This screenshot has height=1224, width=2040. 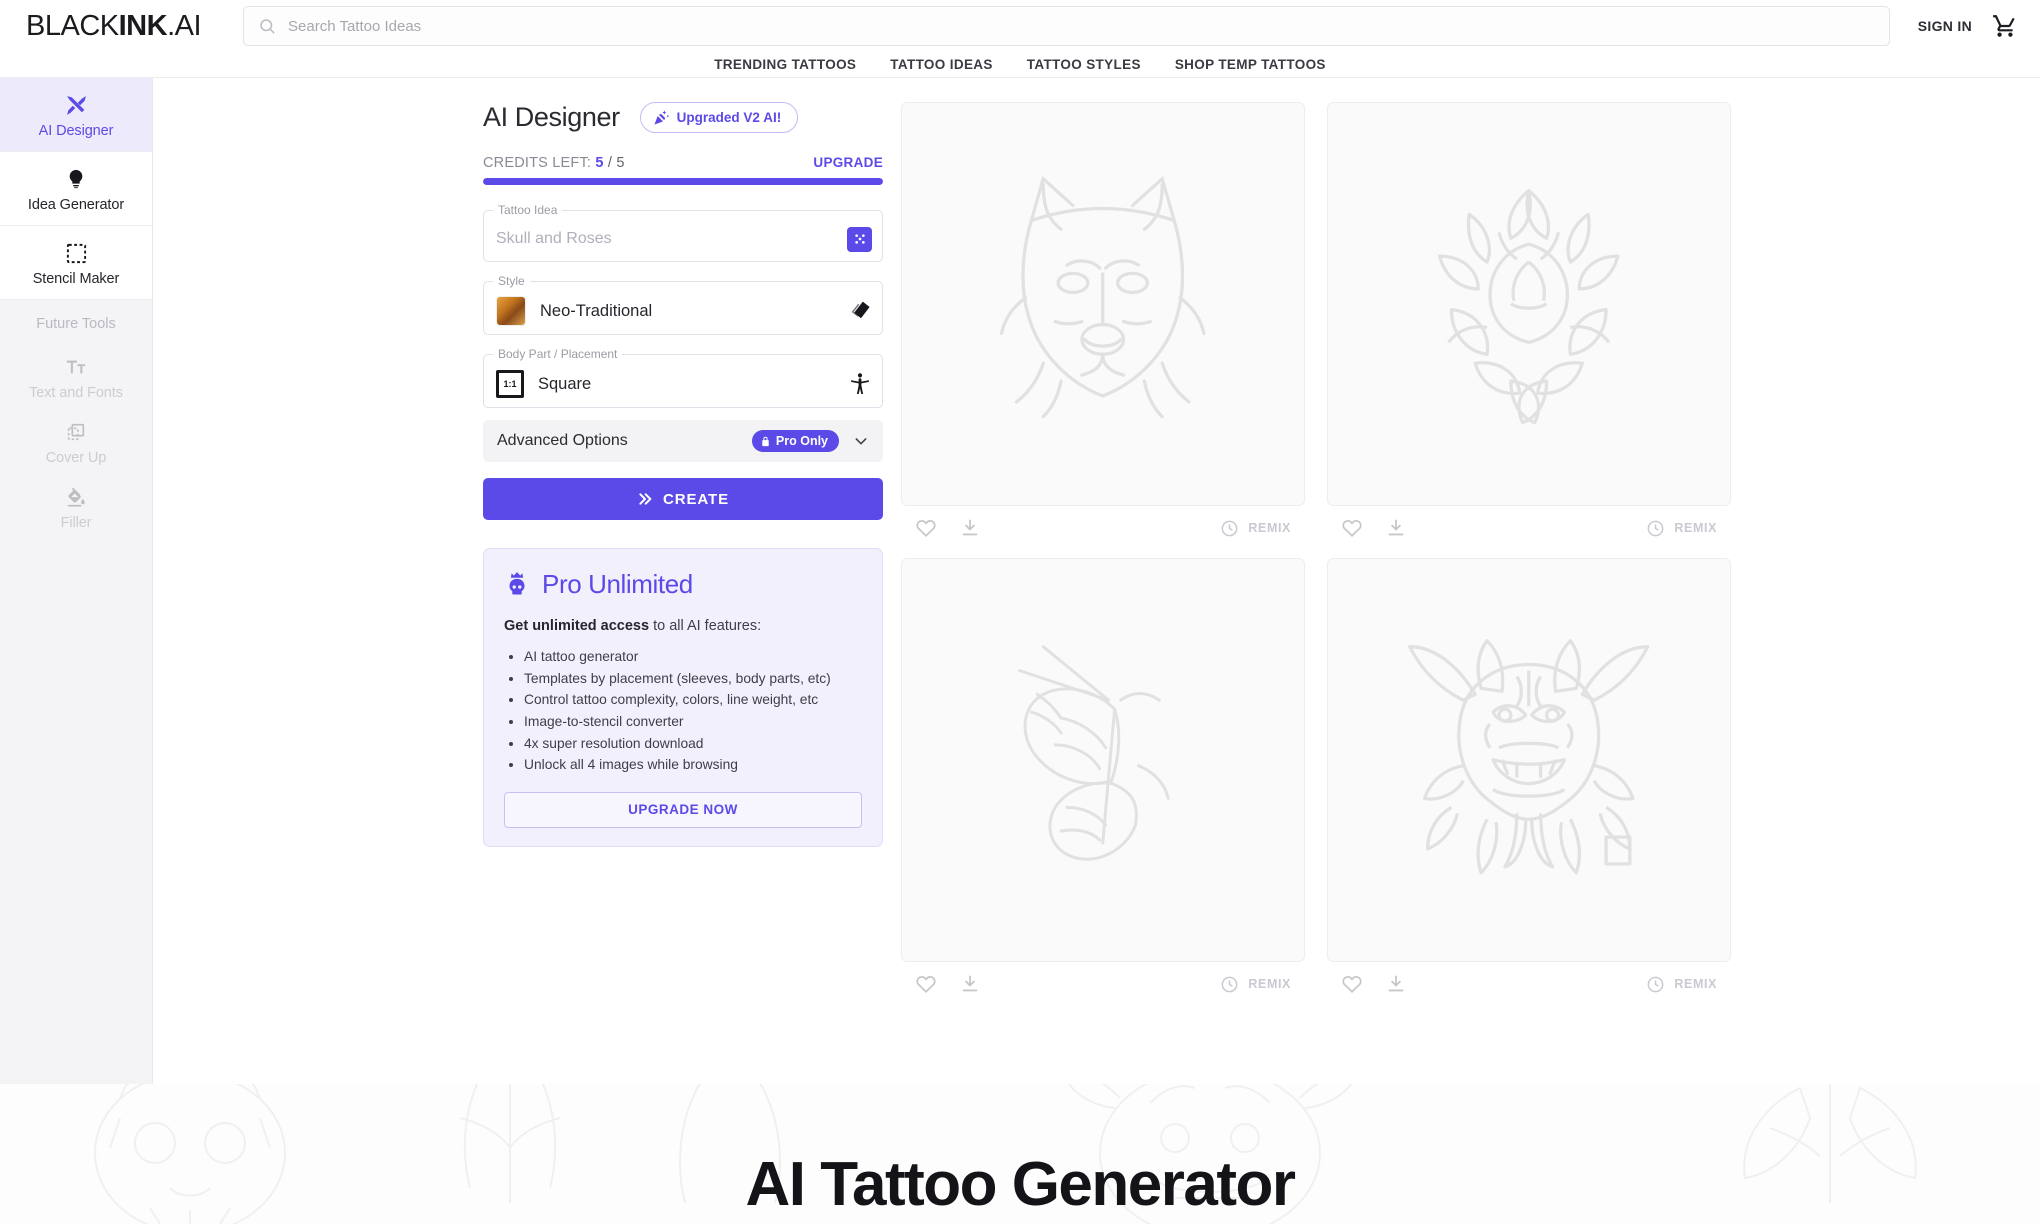 What do you see at coordinates (76, 253) in the screenshot?
I see `dashed-square-icon` at bounding box center [76, 253].